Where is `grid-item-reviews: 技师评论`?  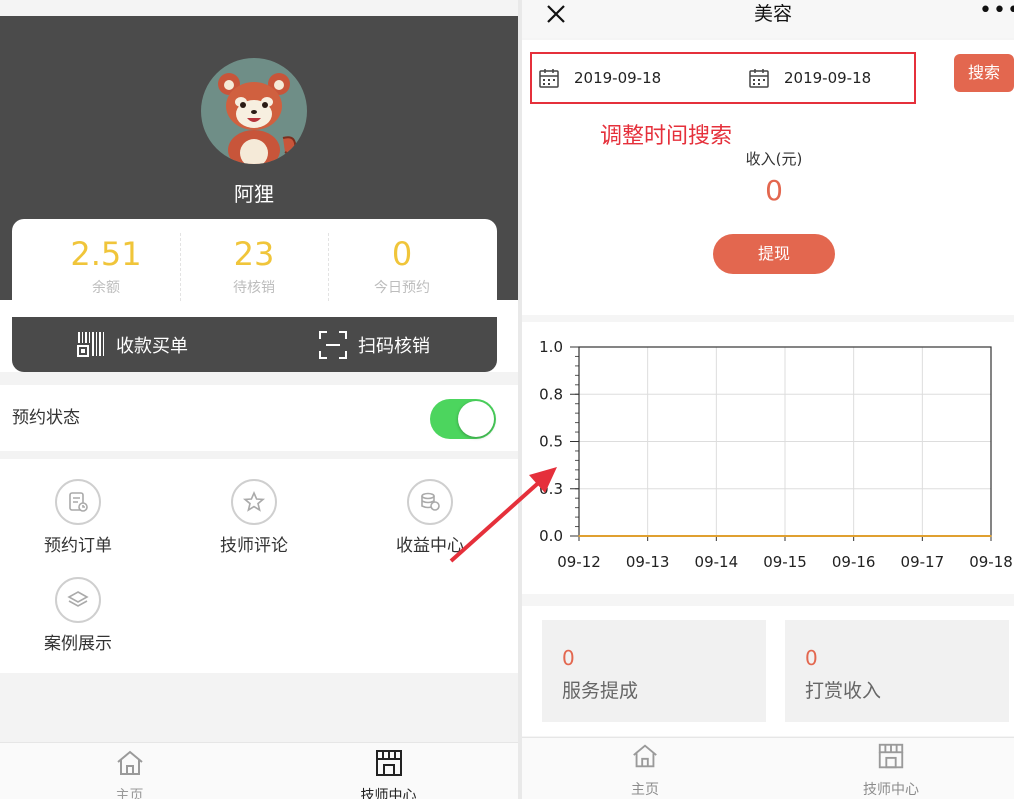 grid-item-reviews: 技师评论 is located at coordinates (254, 517).